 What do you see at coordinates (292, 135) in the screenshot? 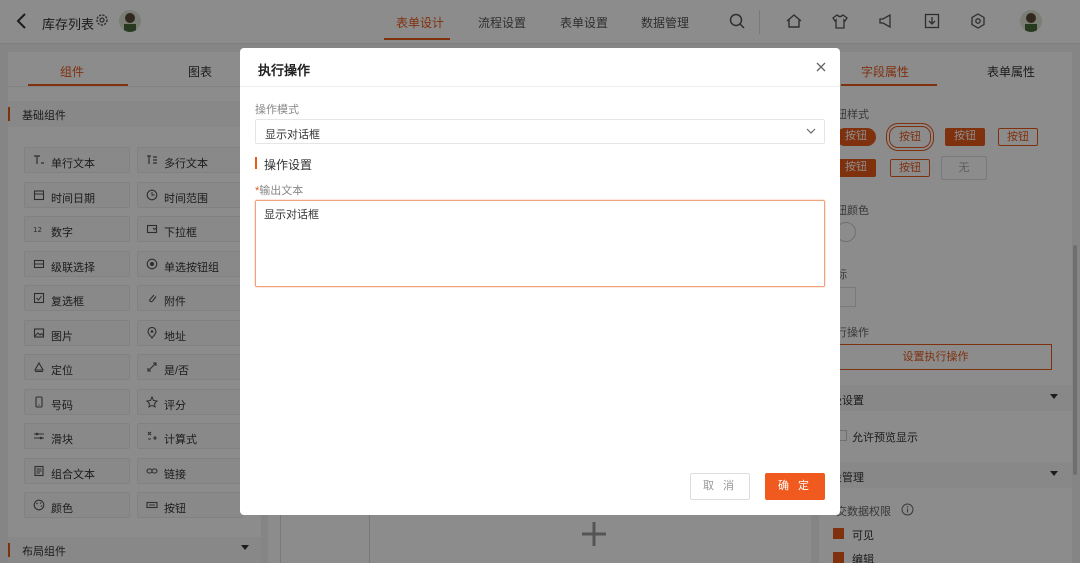
I see `mode-select-value: 显示对话框` at bounding box center [292, 135].